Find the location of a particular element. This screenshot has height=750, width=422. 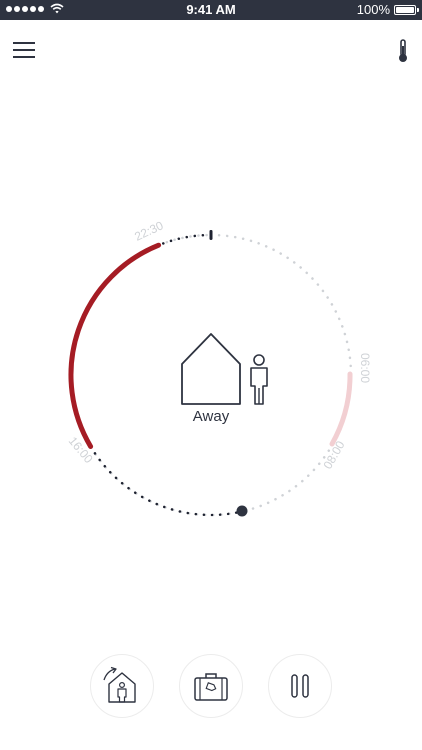

temperature-button is located at coordinates (403, 51).